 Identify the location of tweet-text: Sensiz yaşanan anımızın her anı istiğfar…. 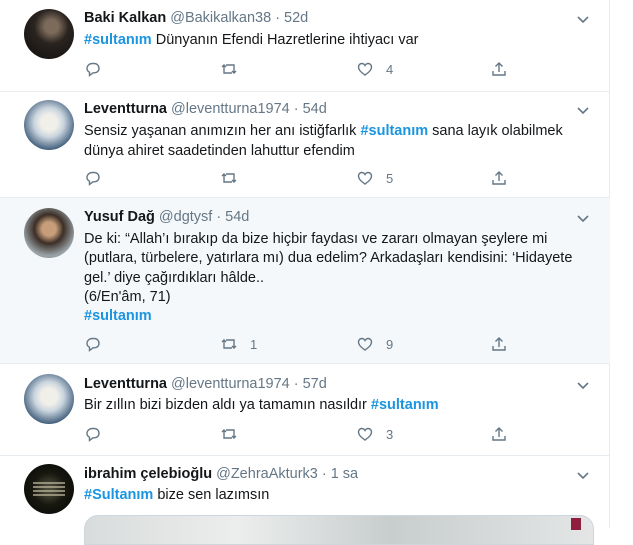
(334, 141).